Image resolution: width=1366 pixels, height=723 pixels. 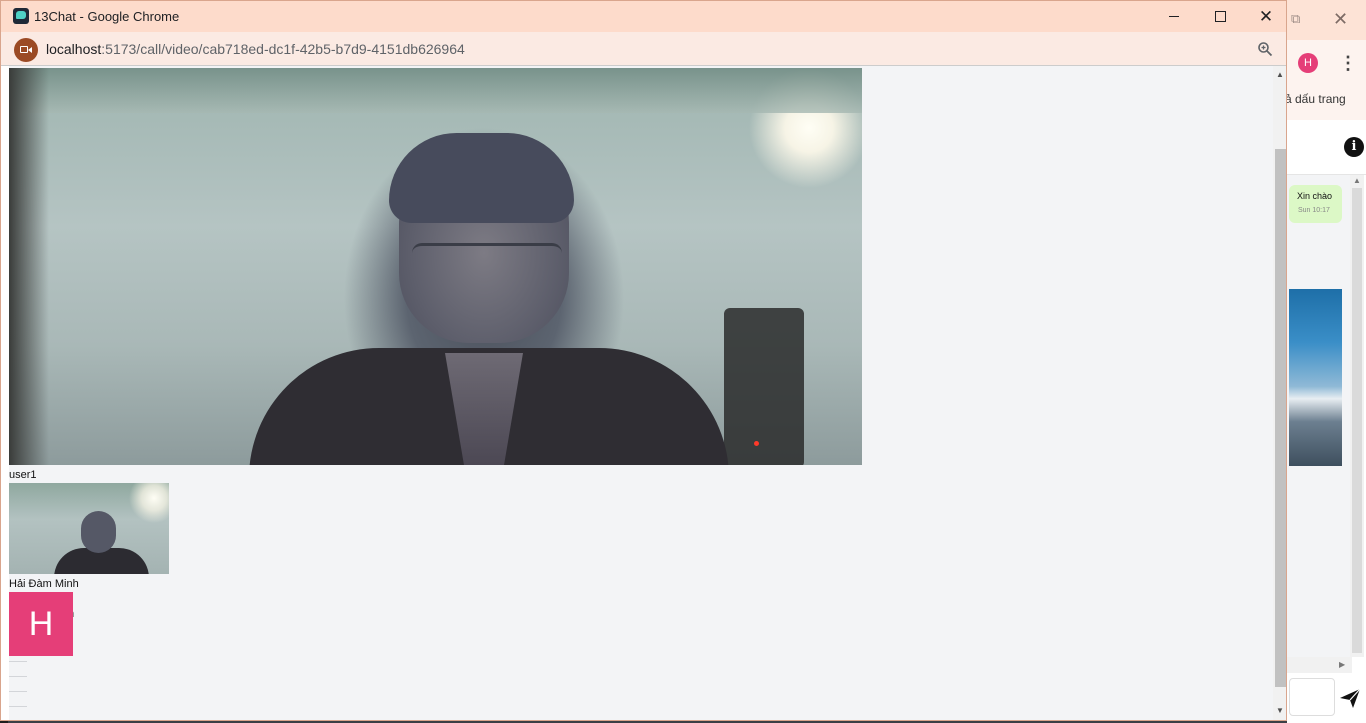 What do you see at coordinates (1308, 63) in the screenshot?
I see `profile-avatar: H` at bounding box center [1308, 63].